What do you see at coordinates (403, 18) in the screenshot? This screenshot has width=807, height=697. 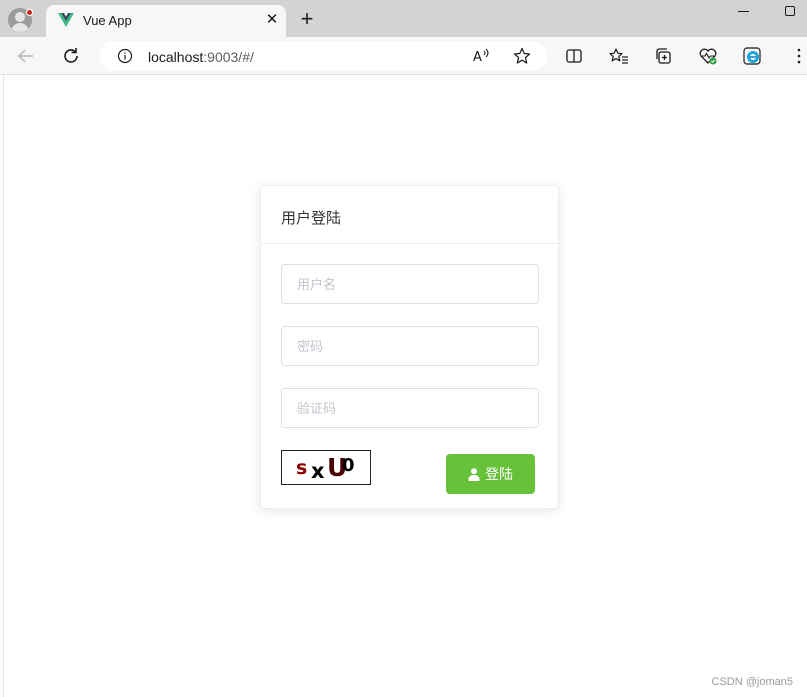 I see `tab-strip: Vue App ✕ +` at bounding box center [403, 18].